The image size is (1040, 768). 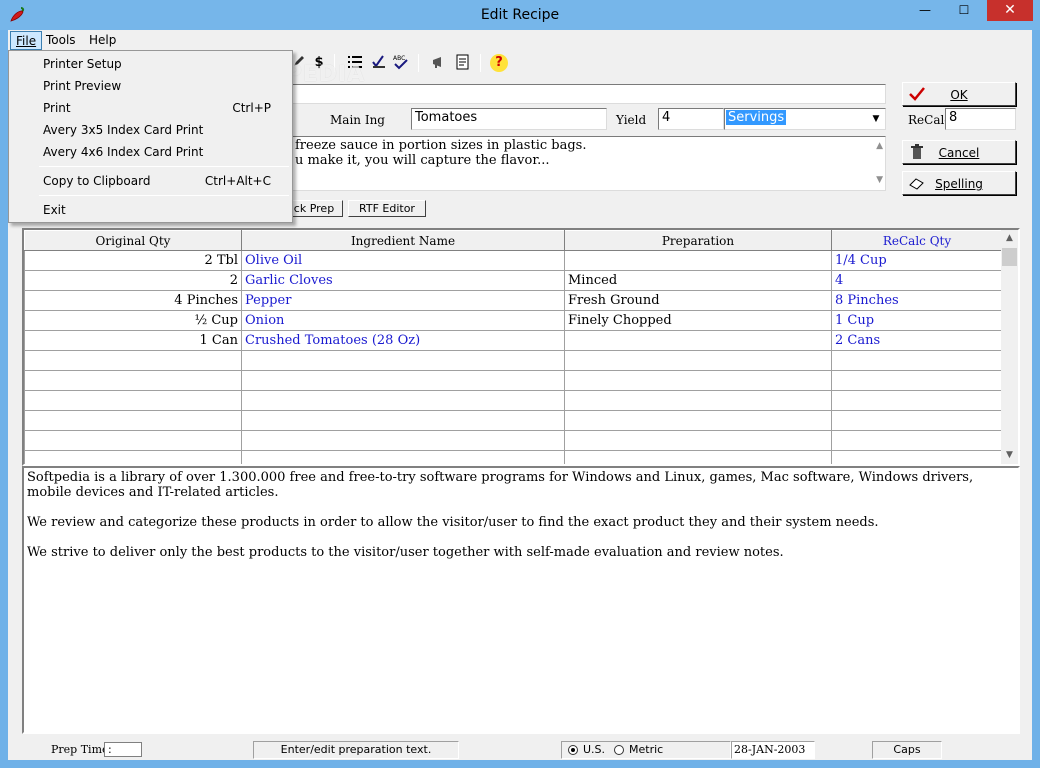 I want to click on menu-file: File, so click(x=26, y=40).